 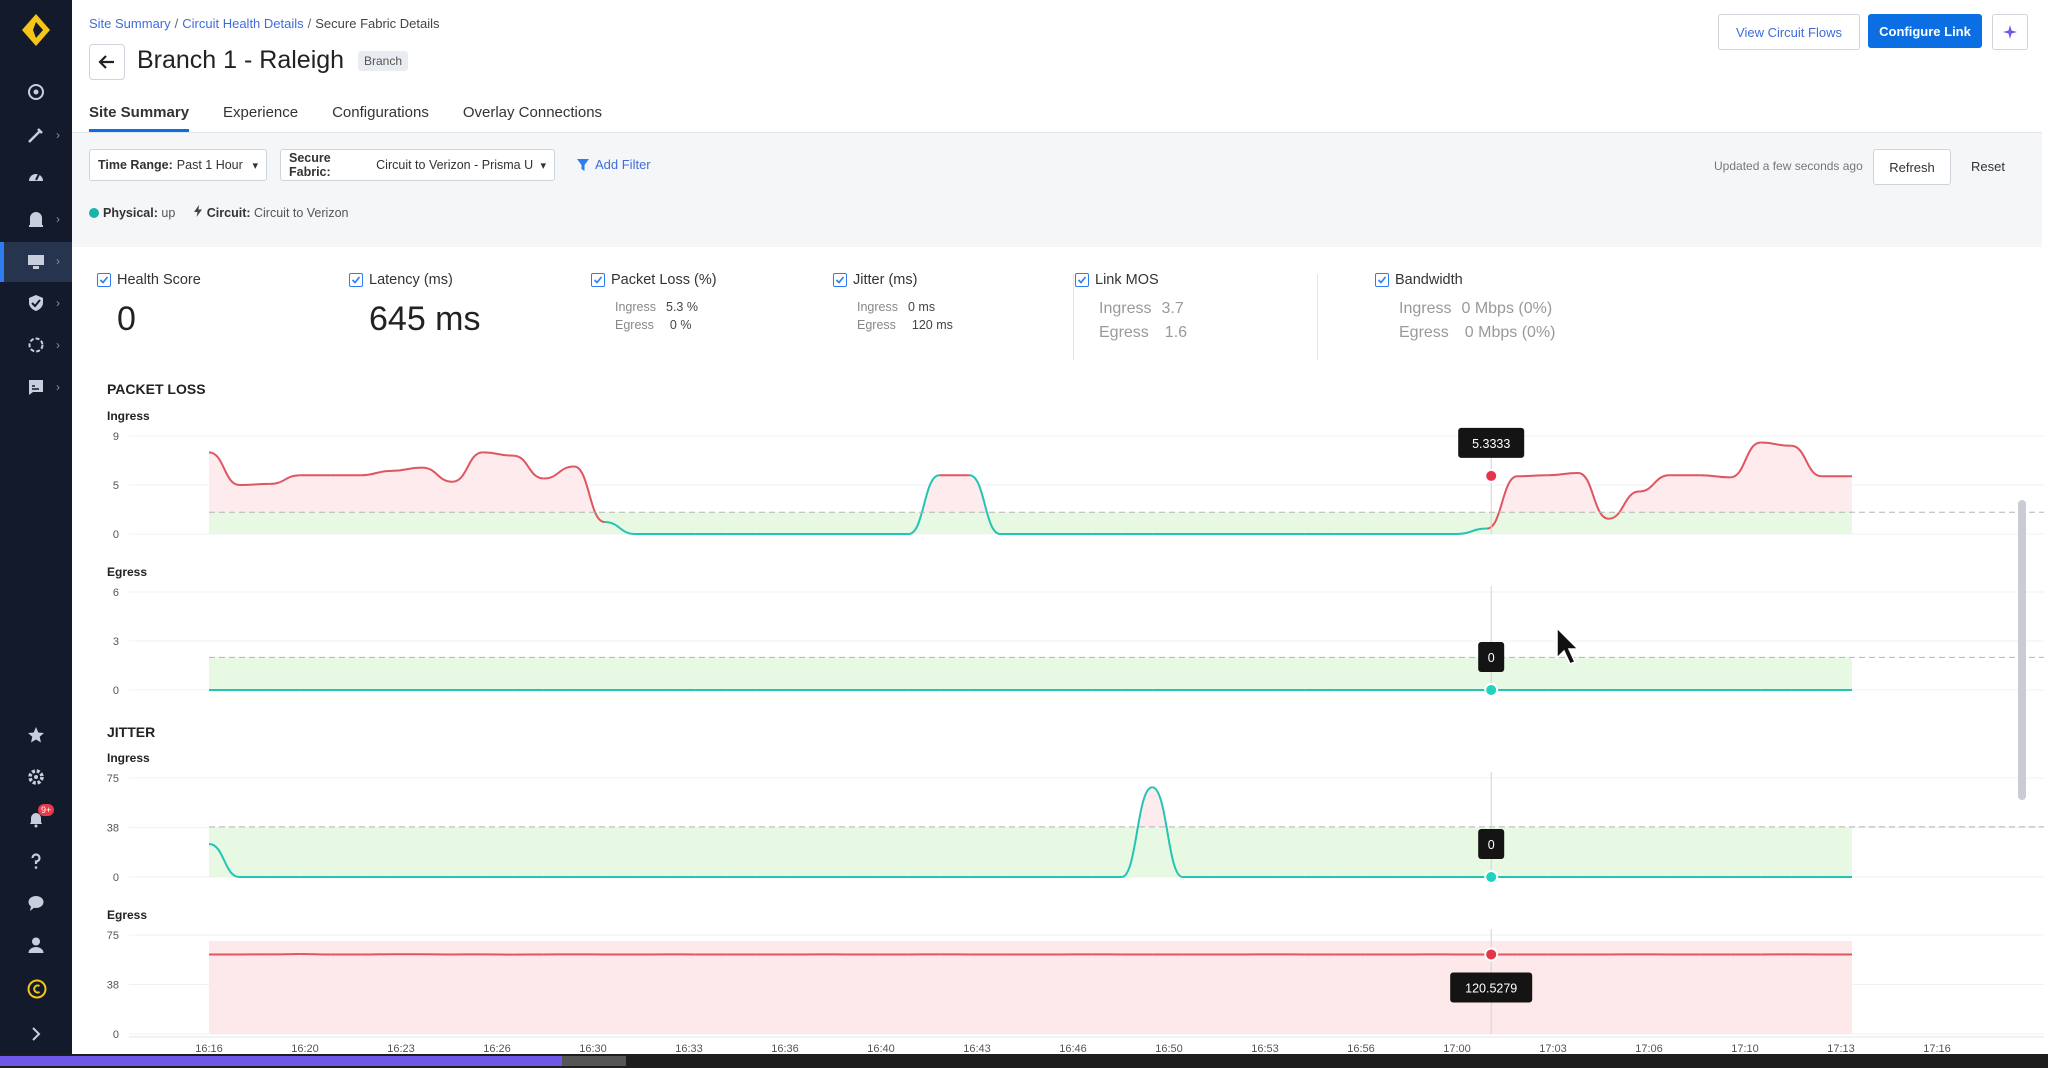 What do you see at coordinates (159, 280) in the screenshot?
I see `health-score-label: Health Score` at bounding box center [159, 280].